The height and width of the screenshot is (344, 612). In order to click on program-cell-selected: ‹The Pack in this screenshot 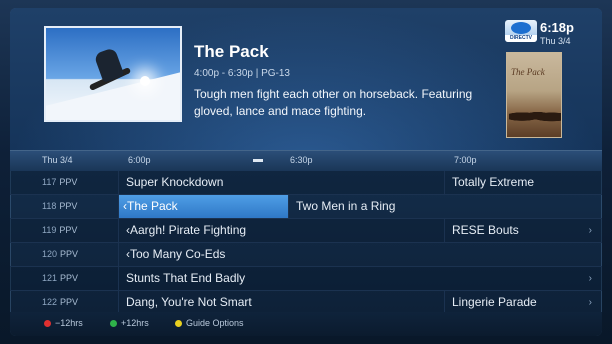, I will do `click(203, 206)`.